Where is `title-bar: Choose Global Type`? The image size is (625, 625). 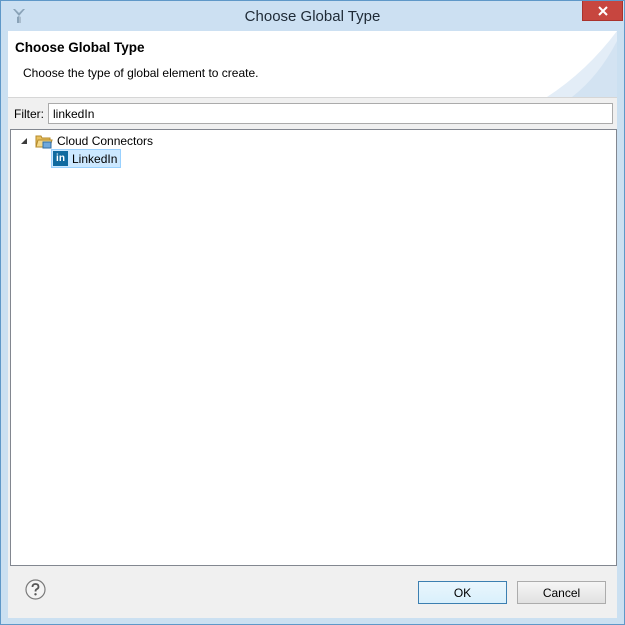
title-bar: Choose Global Type is located at coordinates (312, 16).